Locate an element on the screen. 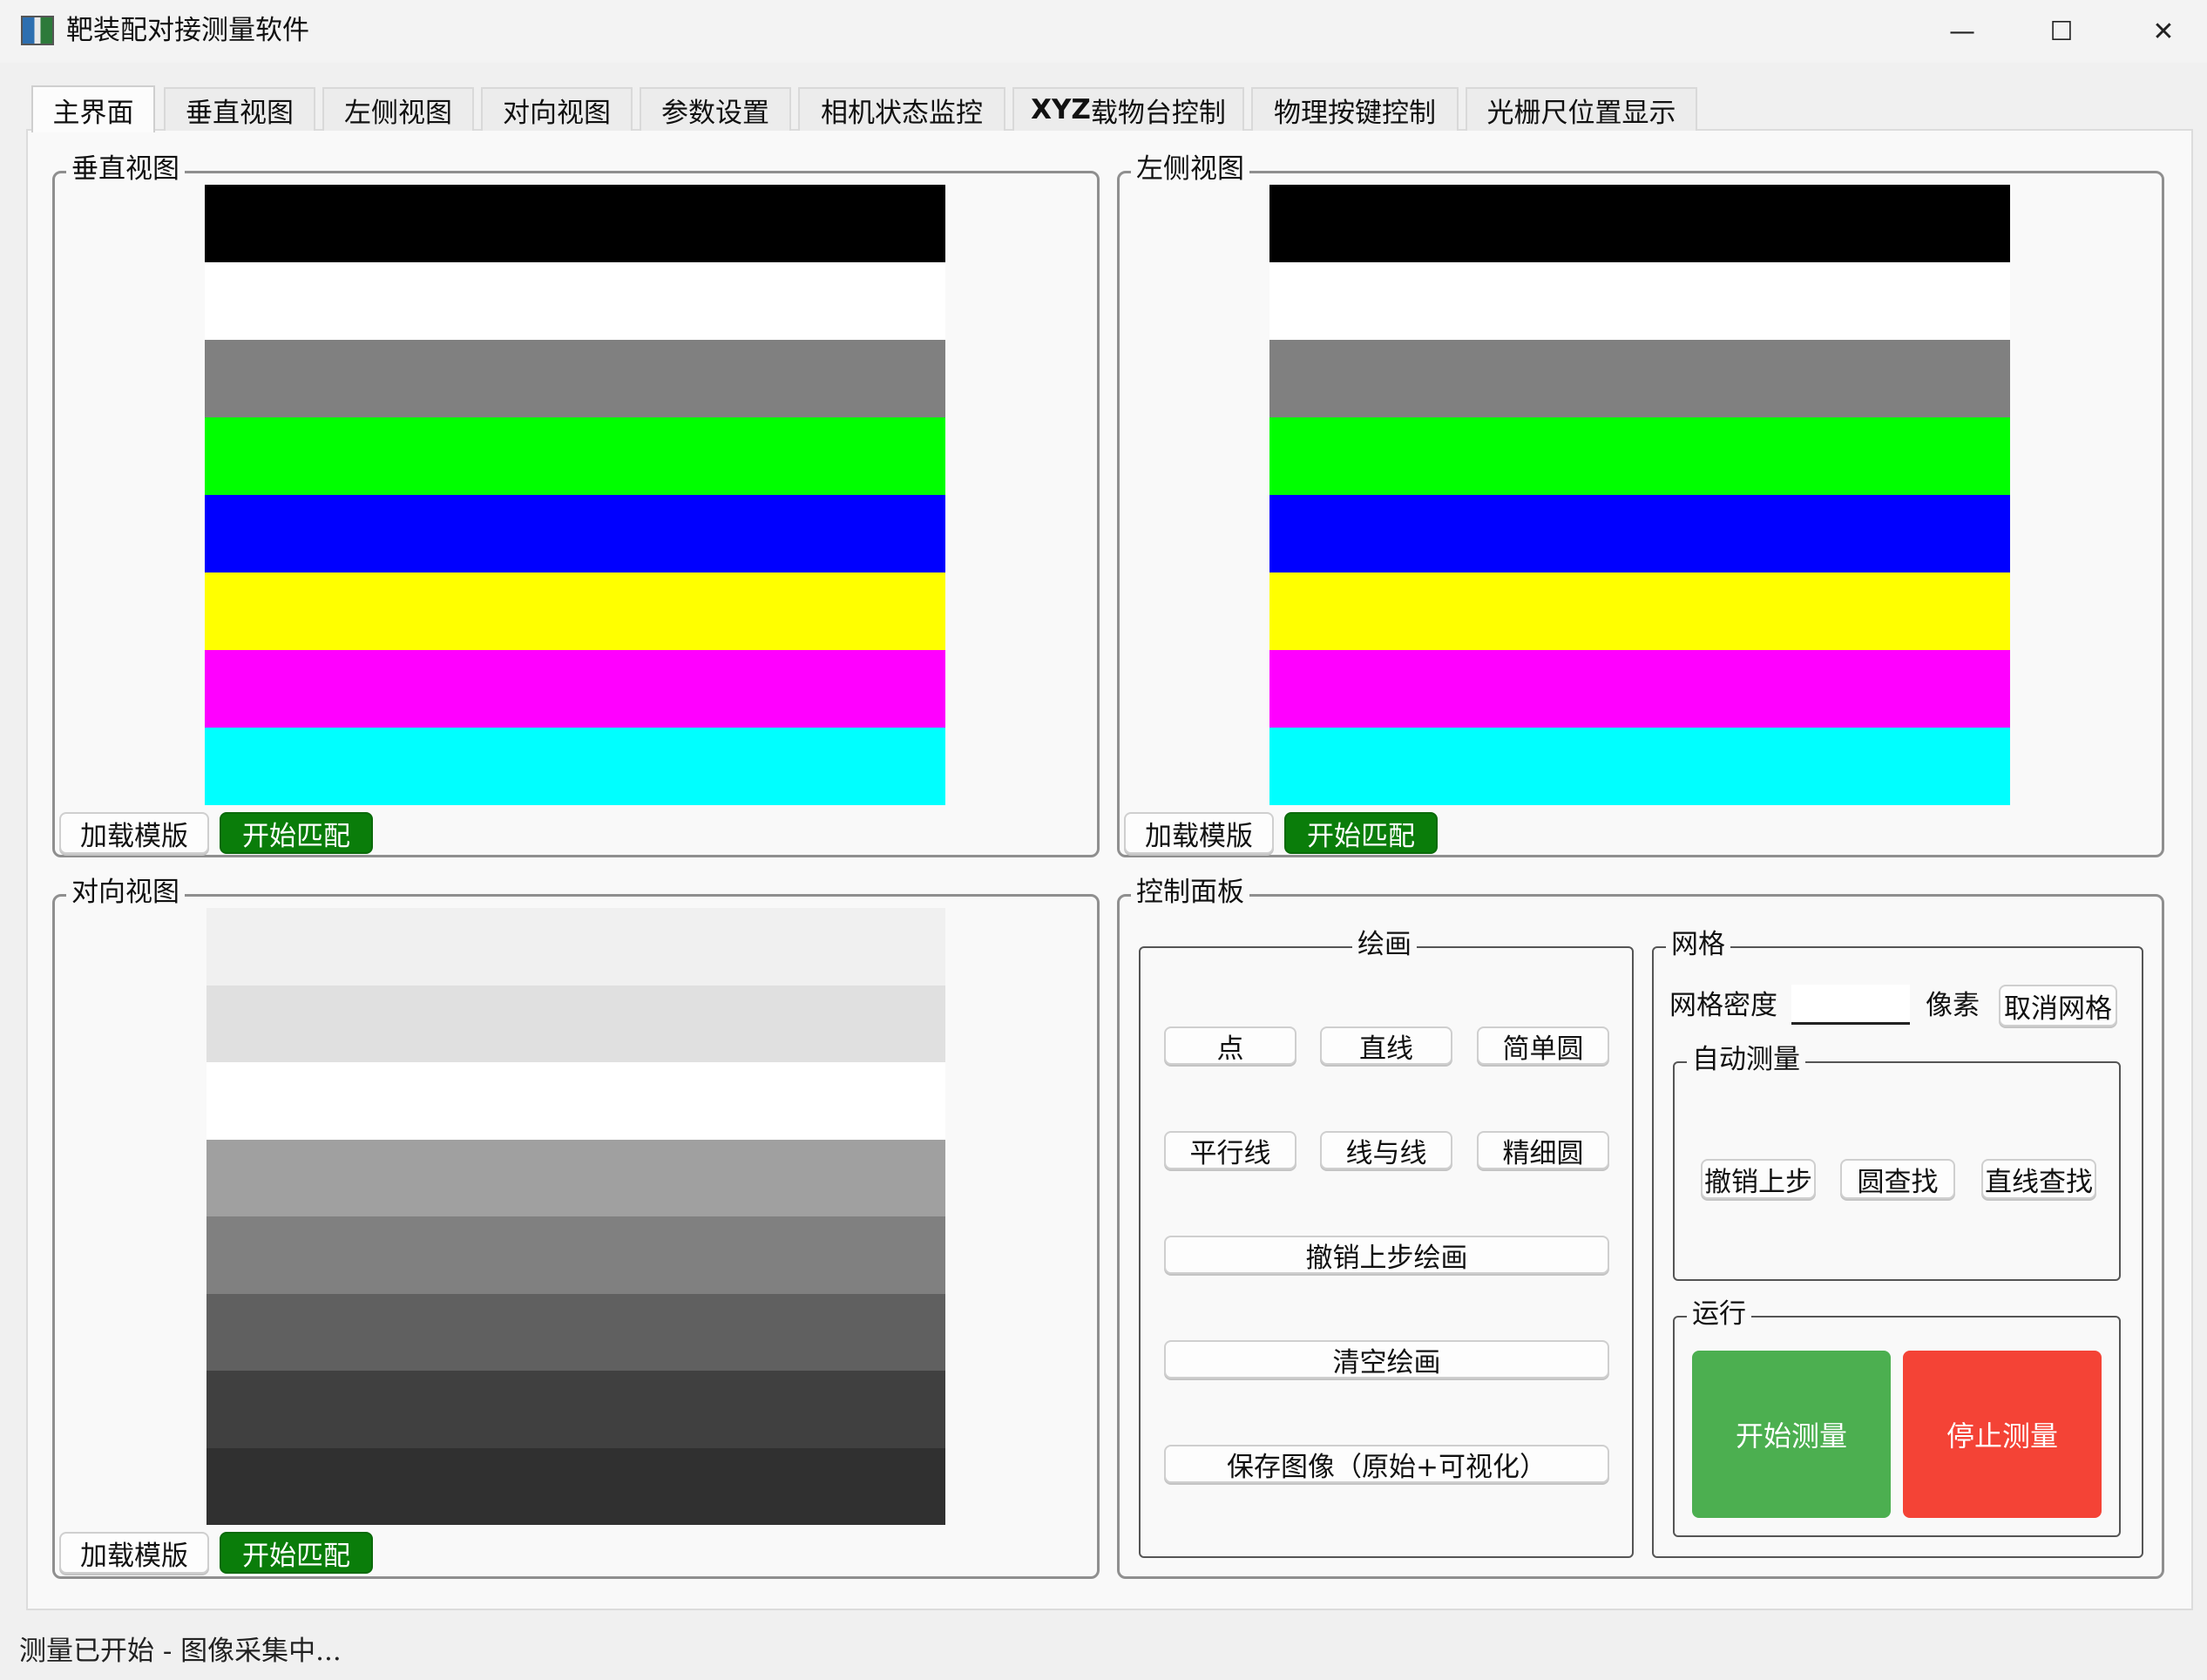  auto-measure-title: 自动测量 is located at coordinates (1746, 1059).